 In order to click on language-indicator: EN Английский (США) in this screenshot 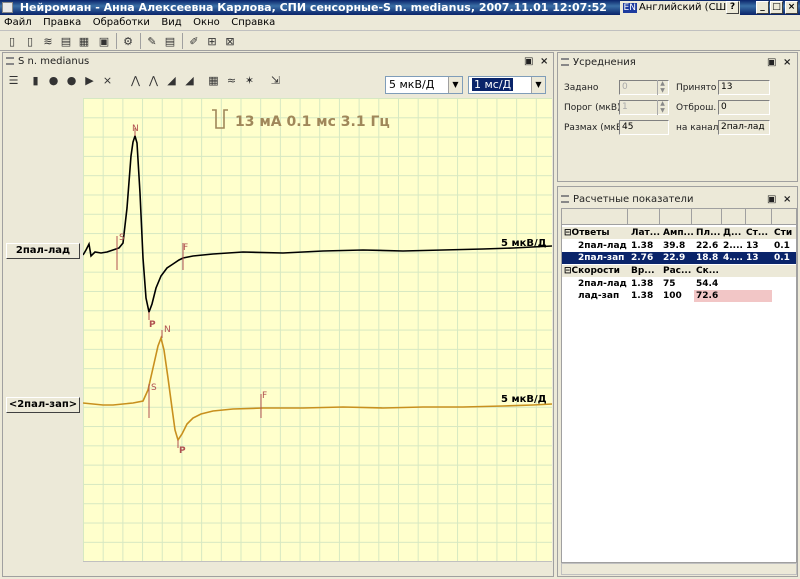, I will do `click(679, 8)`.